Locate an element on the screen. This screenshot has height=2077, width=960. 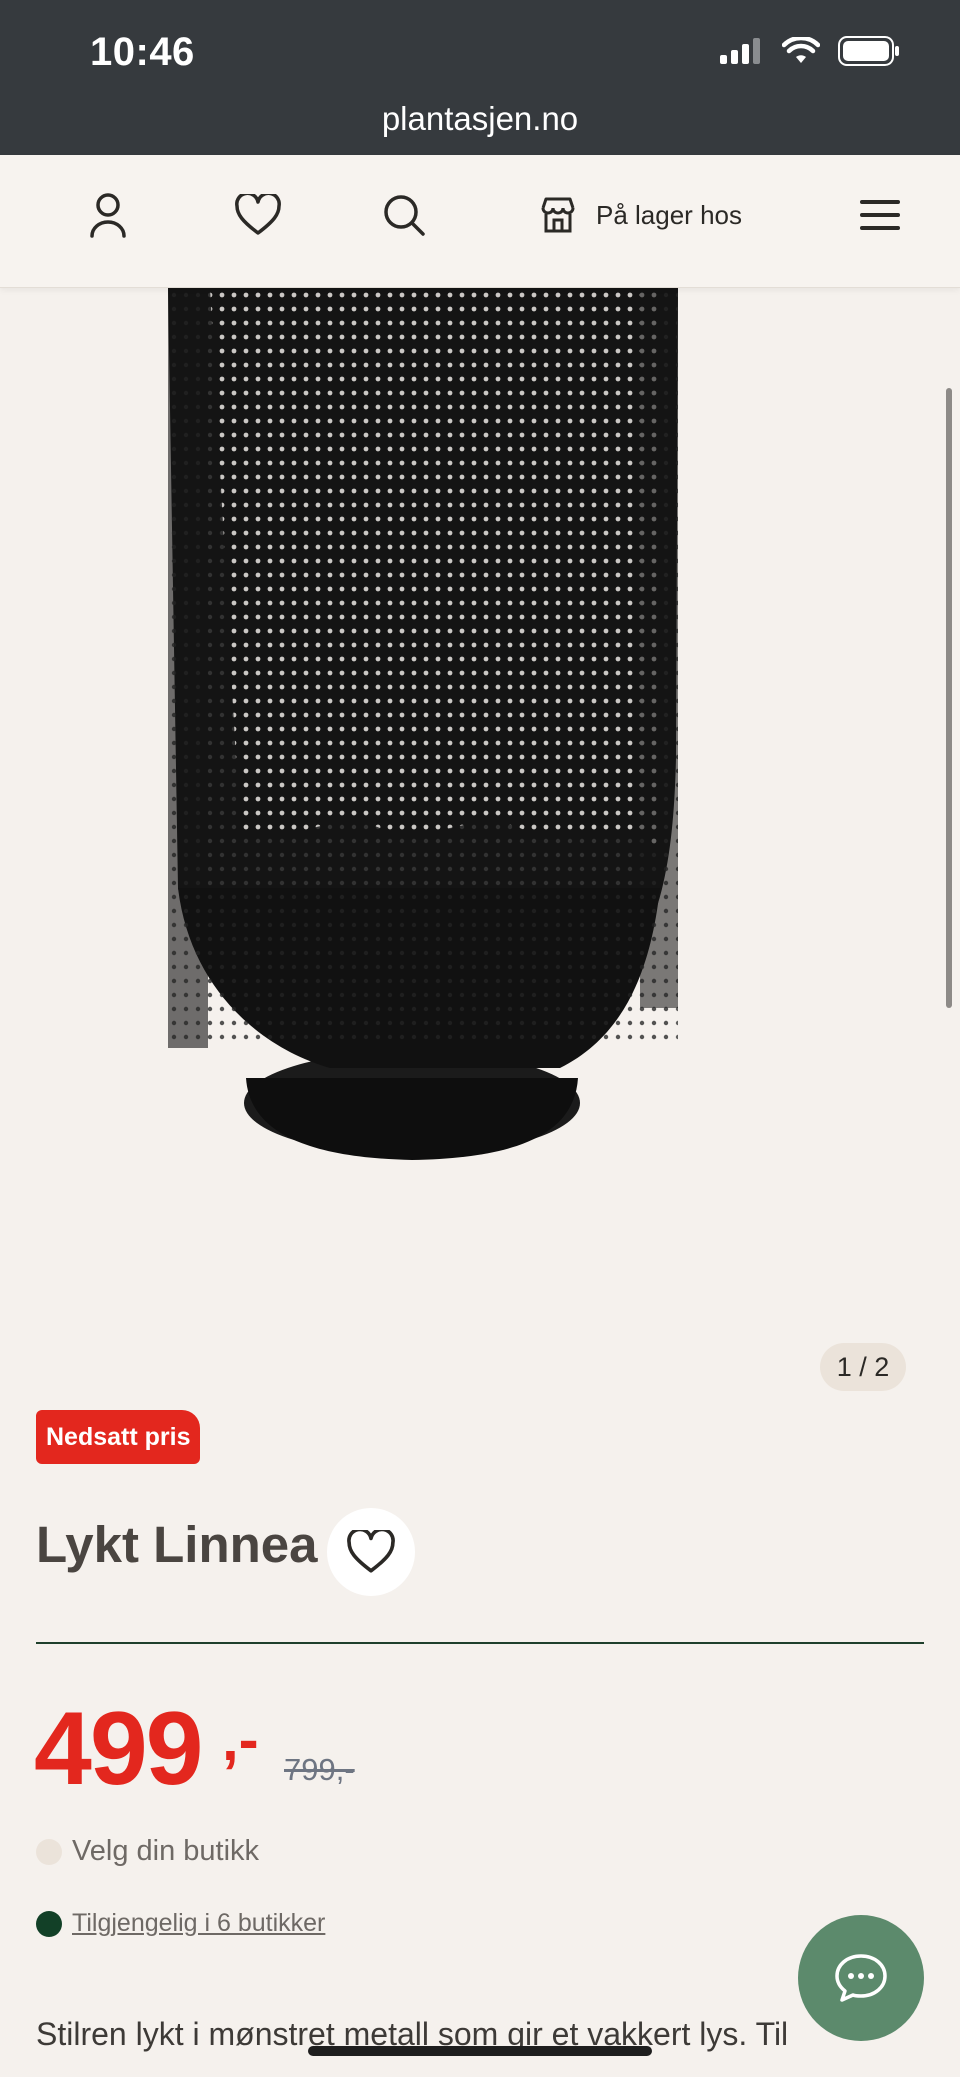
chat-button is located at coordinates (861, 1978).